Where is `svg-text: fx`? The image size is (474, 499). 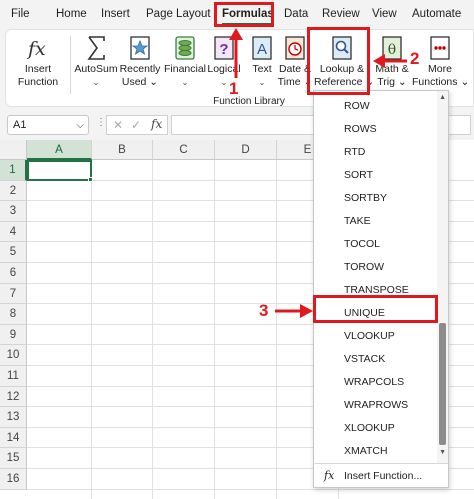
svg-text: fx is located at coordinates (36, 49).